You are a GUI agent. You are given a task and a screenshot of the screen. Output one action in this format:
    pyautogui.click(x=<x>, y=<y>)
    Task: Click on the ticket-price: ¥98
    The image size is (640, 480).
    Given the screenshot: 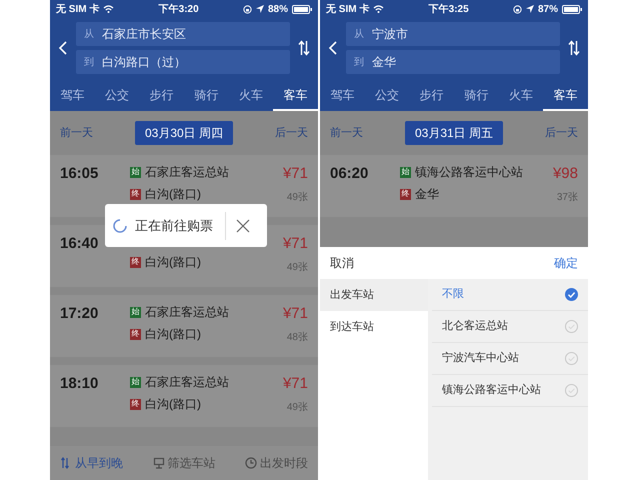 What is the action you would take?
    pyautogui.click(x=565, y=174)
    